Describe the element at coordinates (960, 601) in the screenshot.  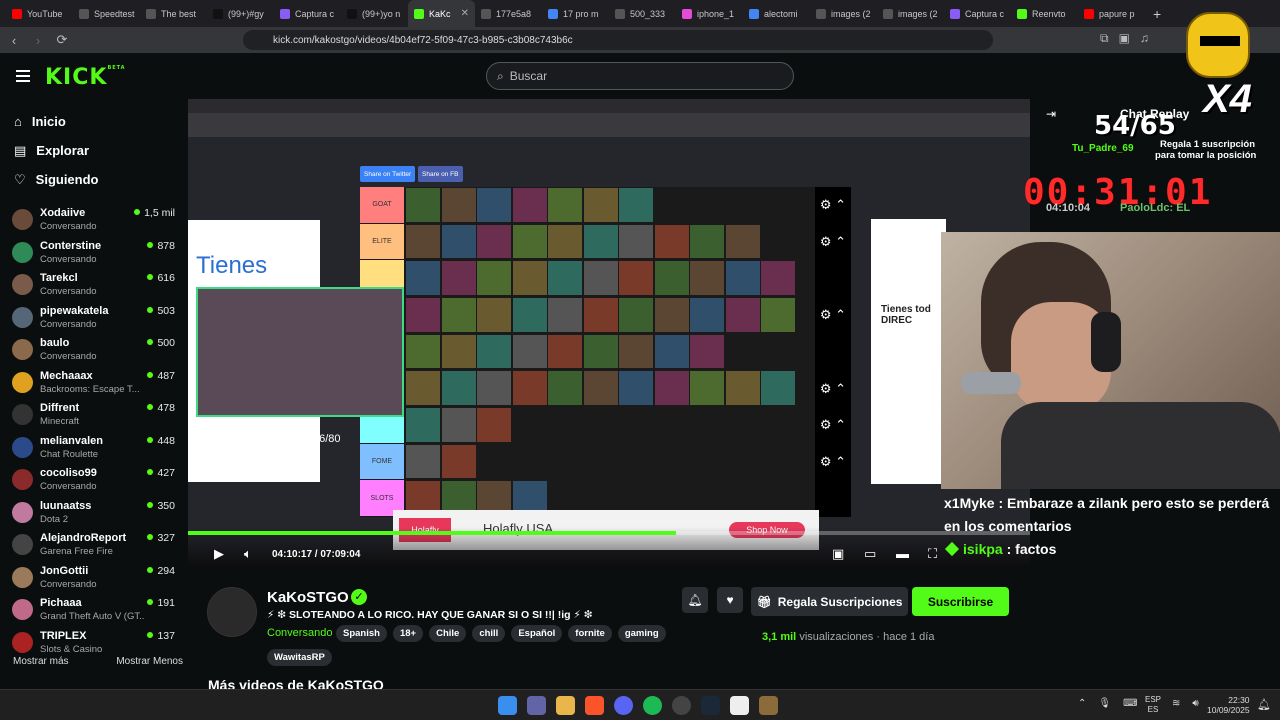
I see `subscribe-button: Suscribirse` at that location.